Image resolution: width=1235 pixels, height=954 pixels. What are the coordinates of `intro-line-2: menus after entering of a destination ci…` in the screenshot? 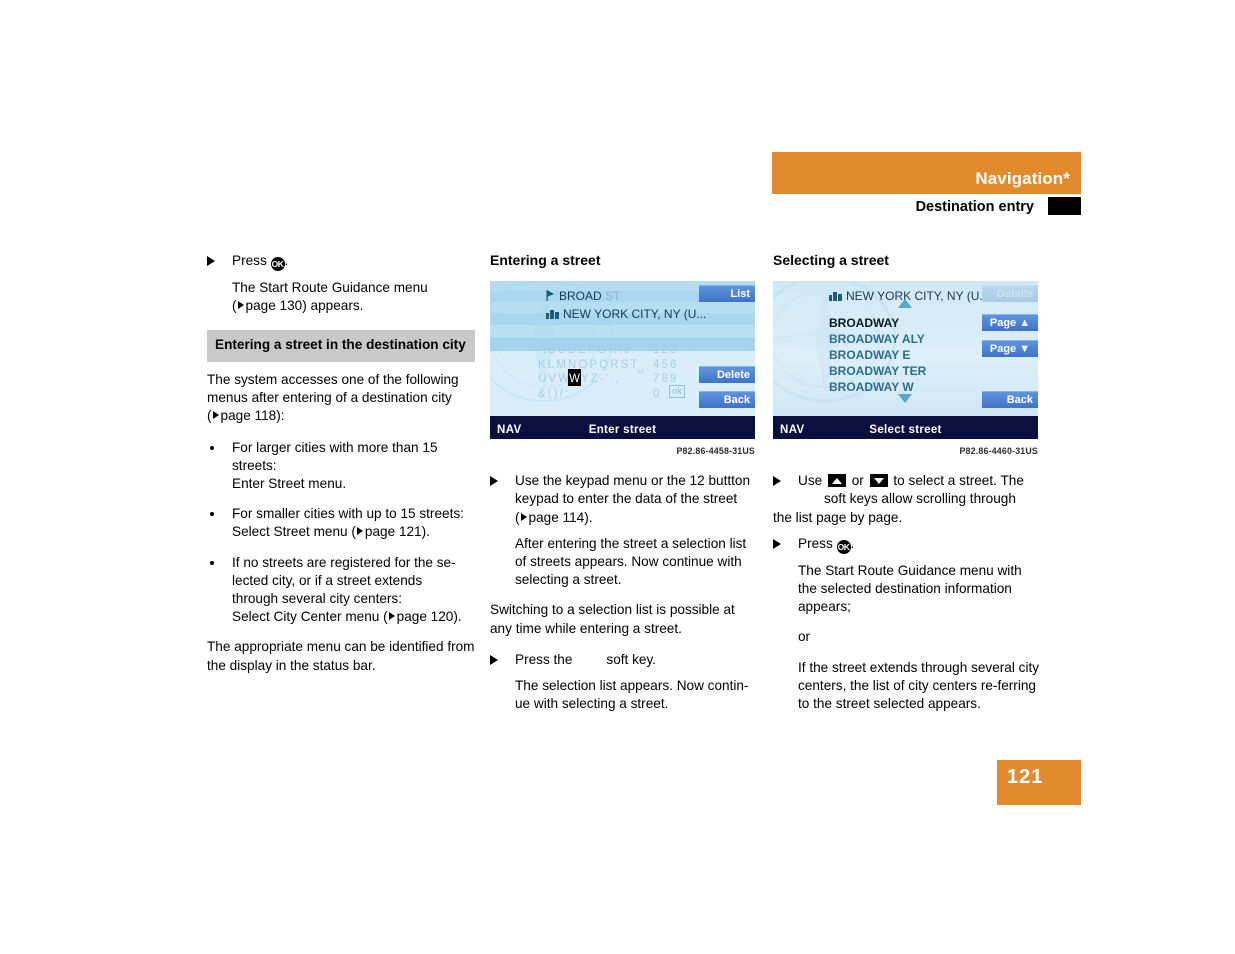 It's located at (329, 398).